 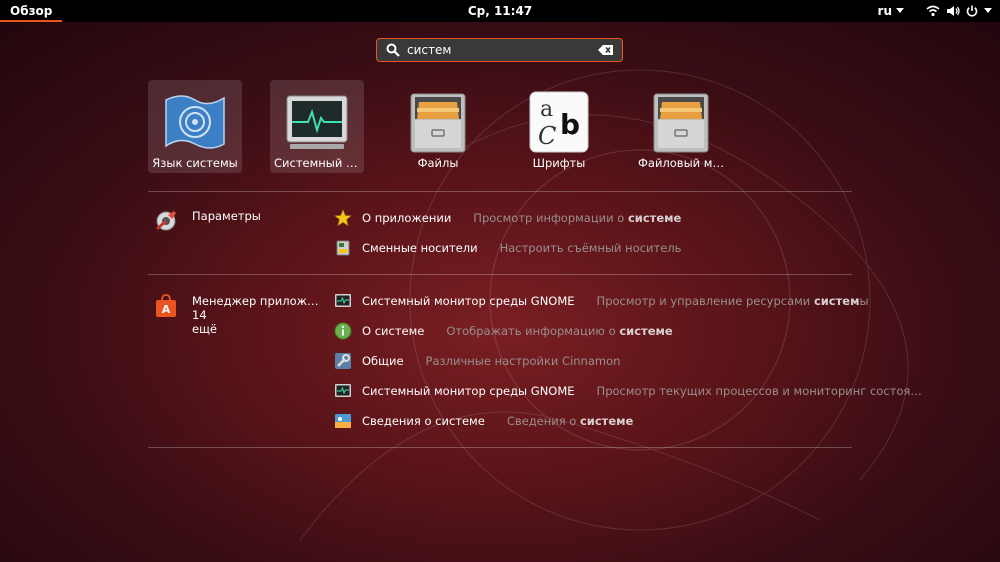 What do you see at coordinates (343, 421) in the screenshot?
I see `system-info-icon` at bounding box center [343, 421].